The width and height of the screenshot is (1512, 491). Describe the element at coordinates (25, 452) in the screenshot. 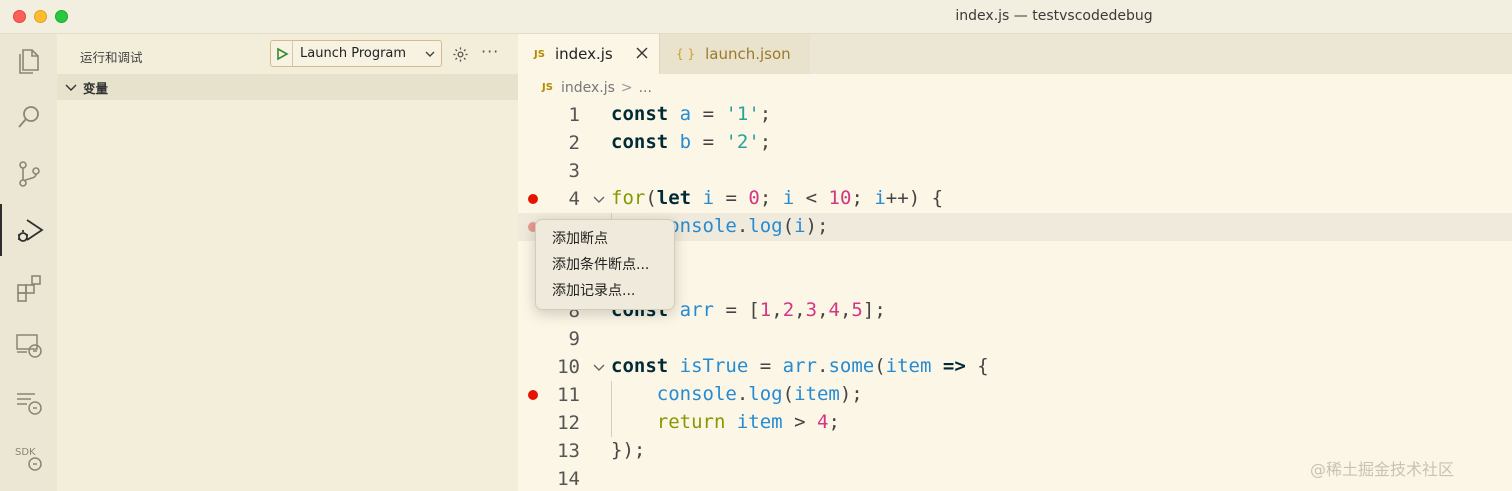

I see `svg-text: SDK` at that location.